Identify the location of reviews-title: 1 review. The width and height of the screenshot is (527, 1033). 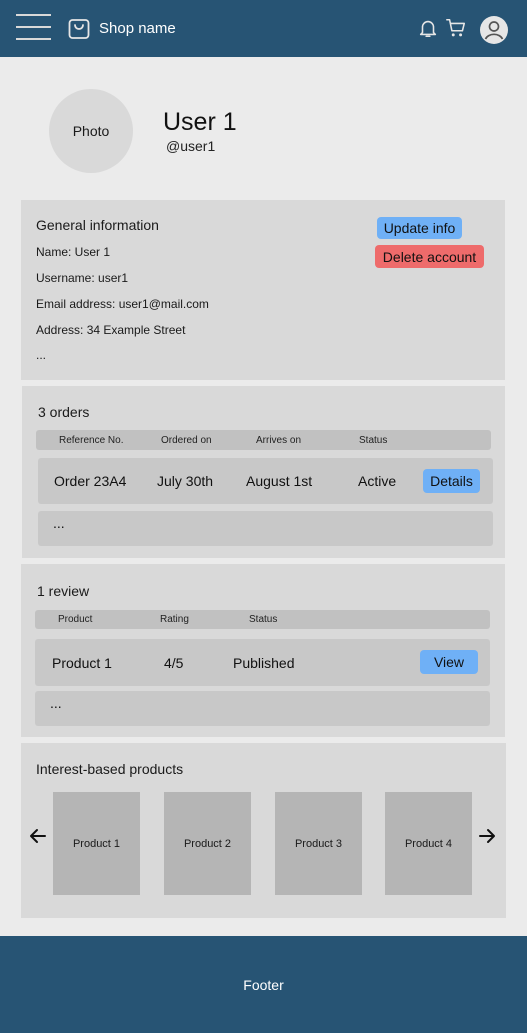
(63, 591).